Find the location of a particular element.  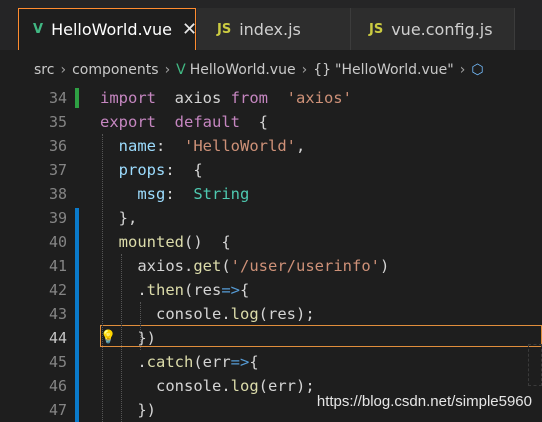

line-number: 34 is located at coordinates (57, 98).